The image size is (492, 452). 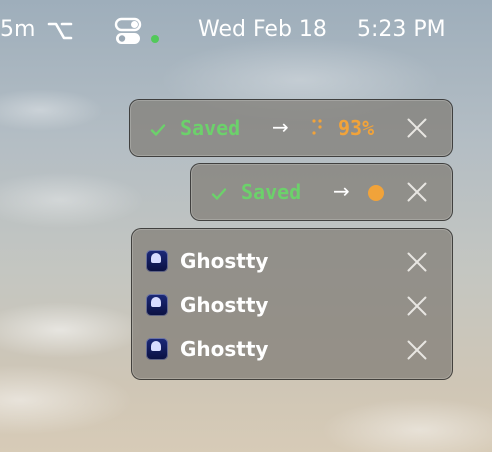 What do you see at coordinates (291, 128) in the screenshot?
I see `notification-saved-progress: Saved → 93%` at bounding box center [291, 128].